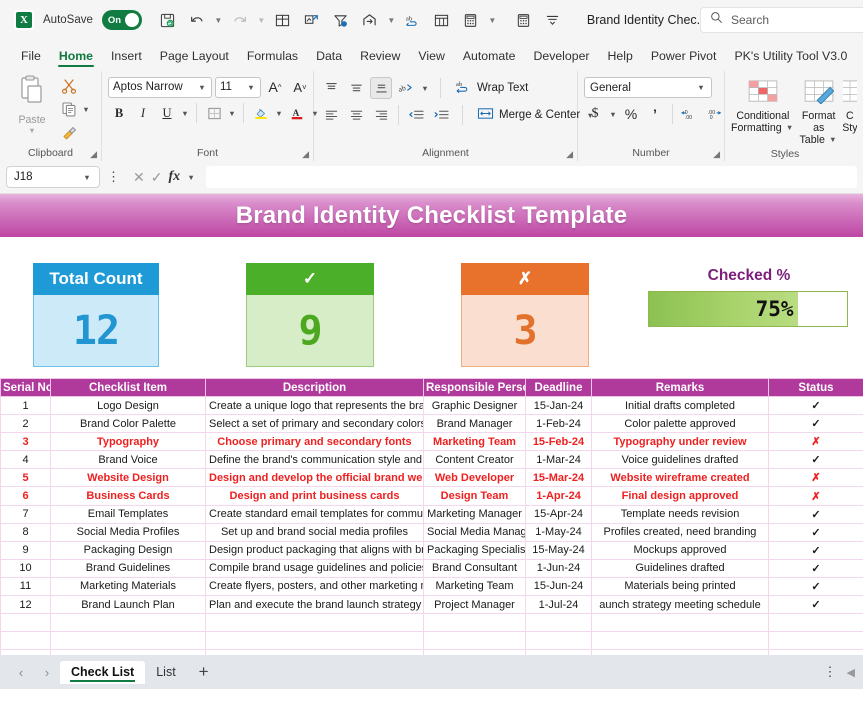 Image resolution: width=863 pixels, height=720 pixels. What do you see at coordinates (174, 177) in the screenshot?
I see `insert-function-icon: fx` at bounding box center [174, 177].